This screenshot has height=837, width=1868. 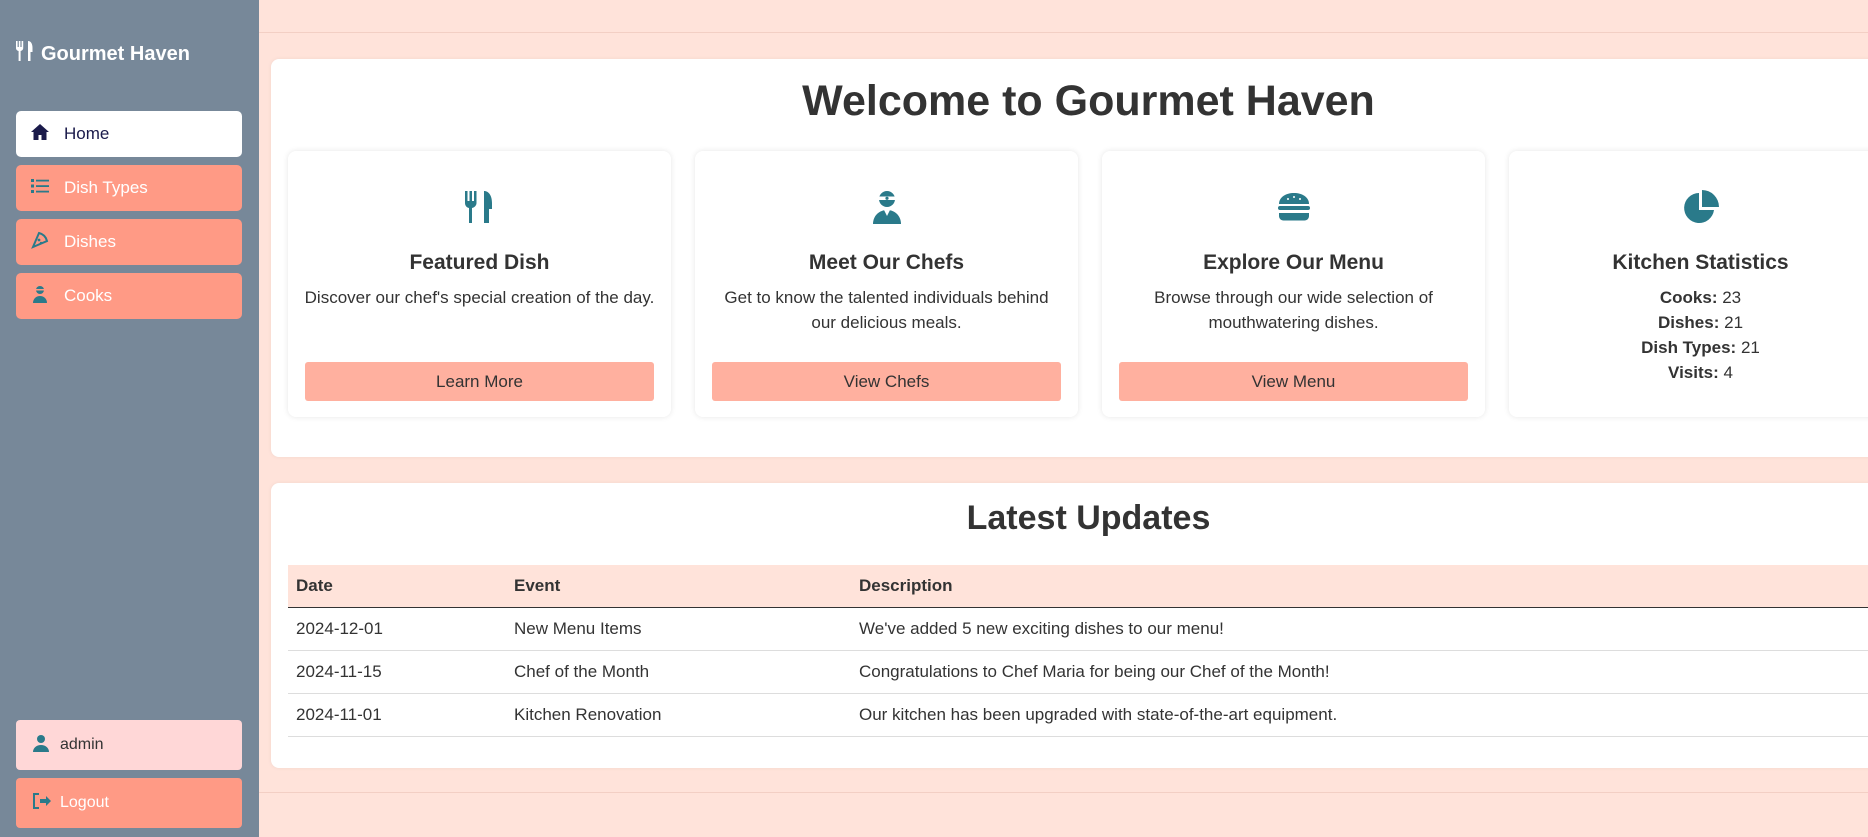 I want to click on table-header-row: Date Event Description, so click(x=1078, y=586).